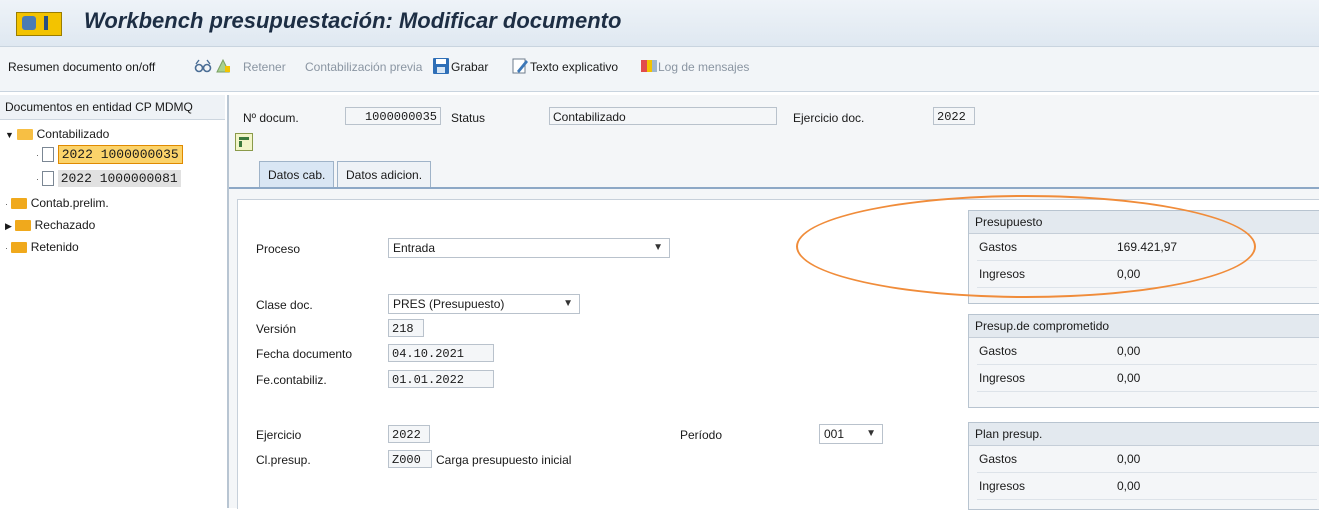  Describe the element at coordinates (264, 67) in the screenshot. I see `hold-button: Retener` at that location.